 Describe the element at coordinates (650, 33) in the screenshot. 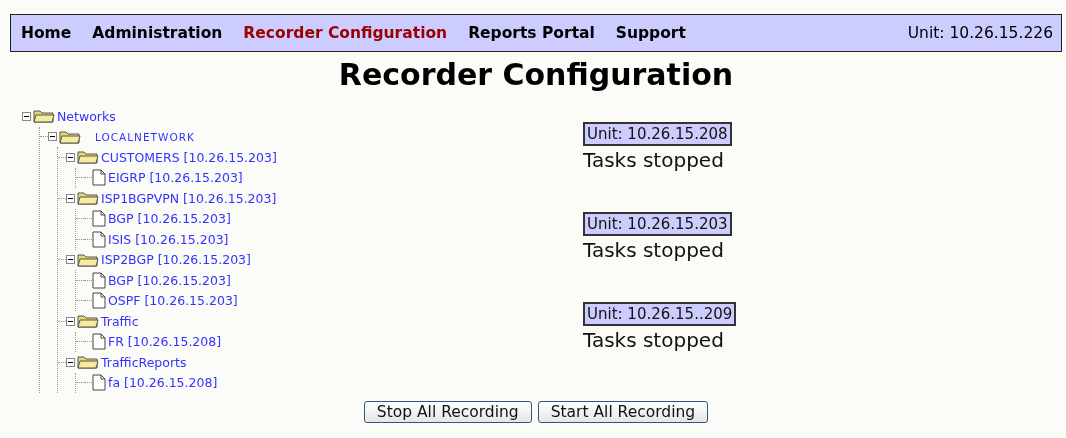

I see `nav-link: Support` at that location.